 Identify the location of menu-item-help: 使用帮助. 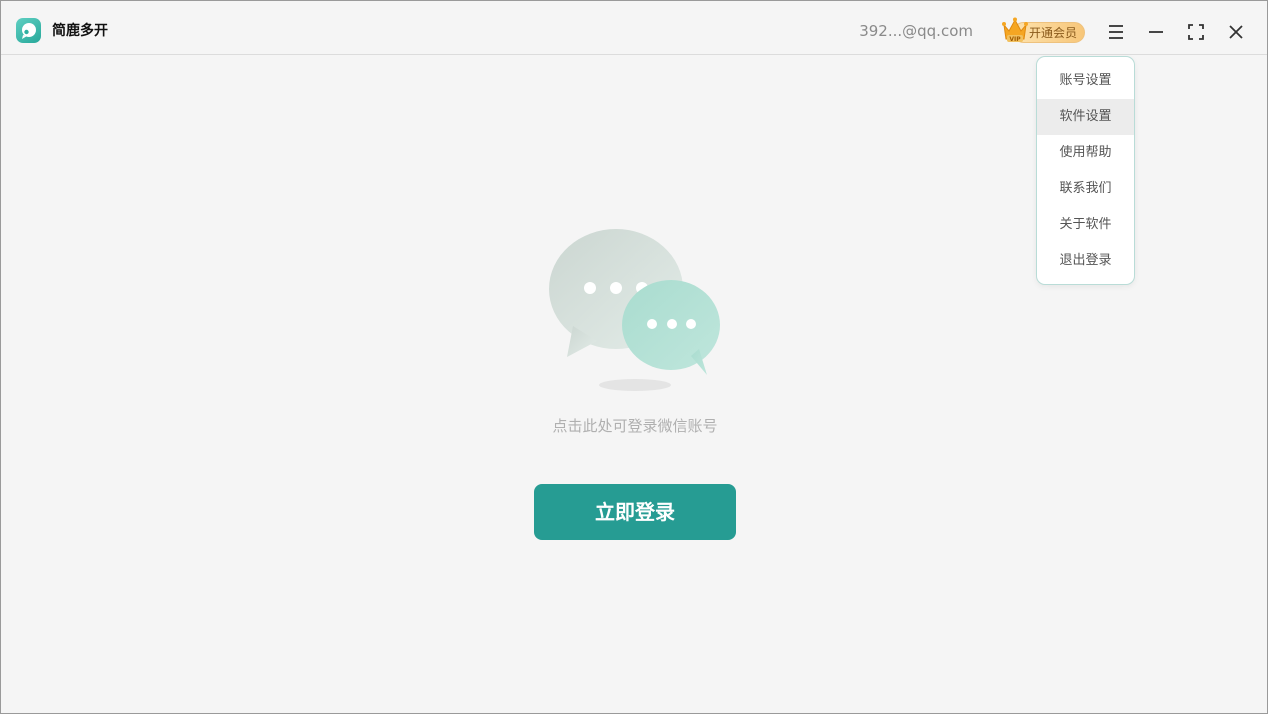
(1085, 153).